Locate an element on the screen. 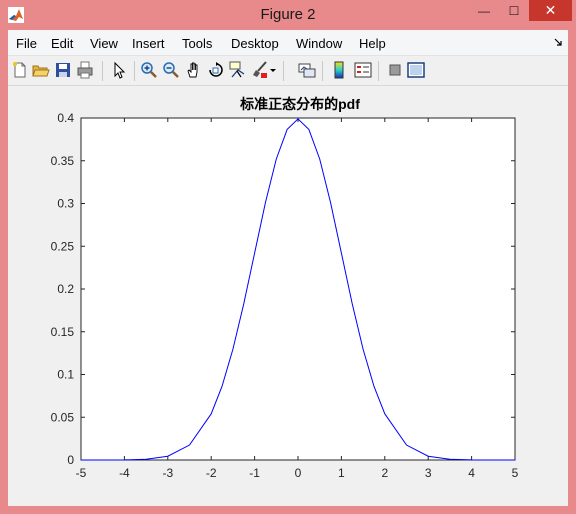 Image resolution: width=576 pixels, height=514 pixels. x-tick-label: 2 is located at coordinates (384, 473).